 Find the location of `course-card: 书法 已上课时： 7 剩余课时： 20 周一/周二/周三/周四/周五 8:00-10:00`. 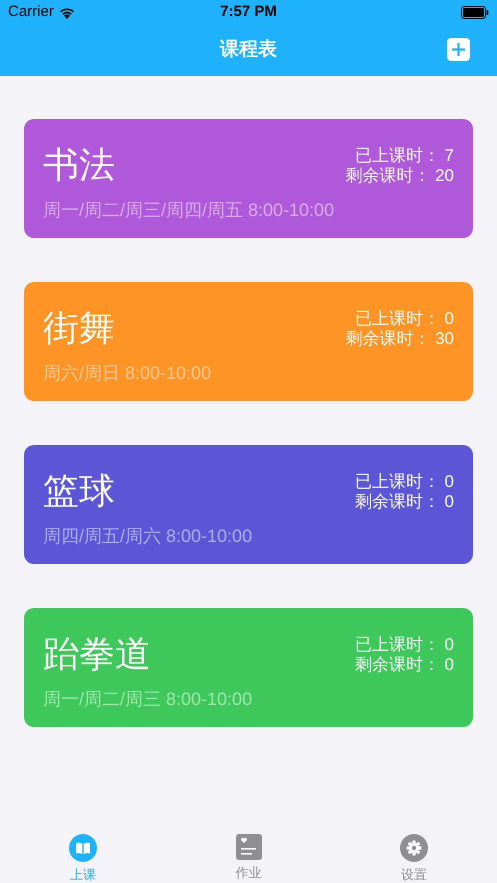

course-card: 书法 已上课时： 7 剩余课时： 20 周一/周二/周三/周四/周五 8:00-10:00 is located at coordinates (248, 178).